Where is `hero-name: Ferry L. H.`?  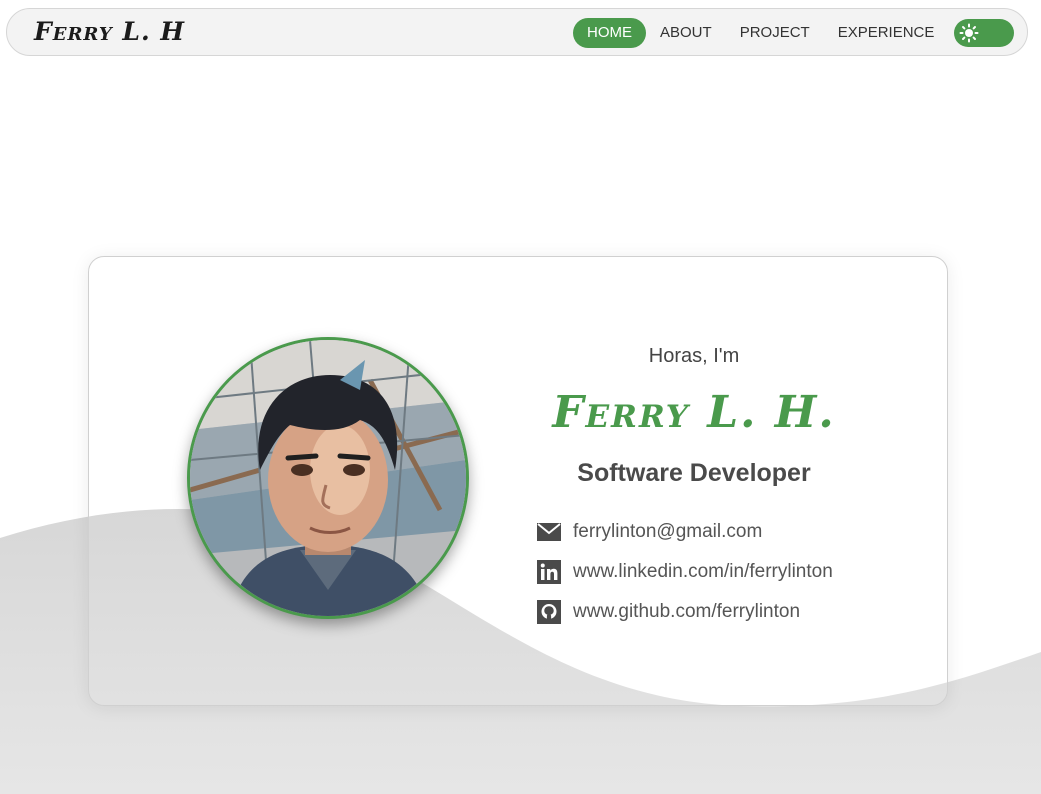
hero-name: Ferry L. H. is located at coordinates (694, 412).